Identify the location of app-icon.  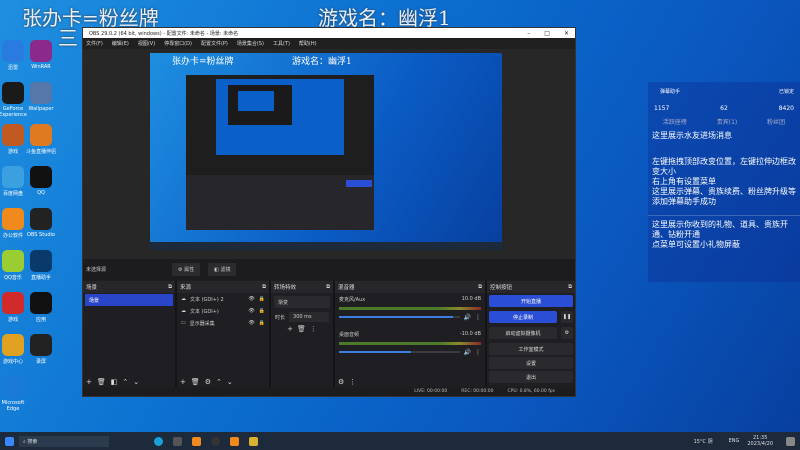
(177, 441).